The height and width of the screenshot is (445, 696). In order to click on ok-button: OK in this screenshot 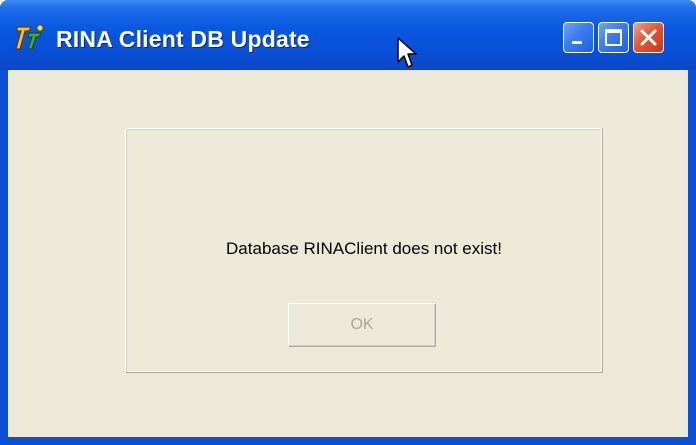, I will do `click(362, 325)`.